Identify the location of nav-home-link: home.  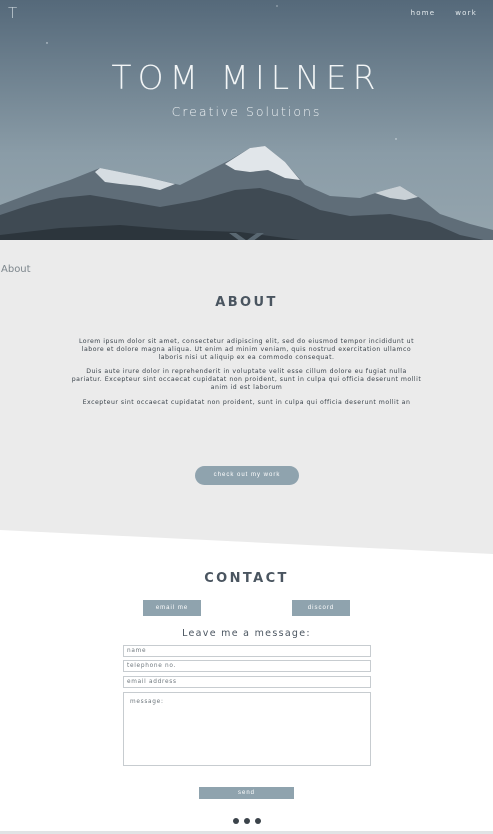
(423, 13).